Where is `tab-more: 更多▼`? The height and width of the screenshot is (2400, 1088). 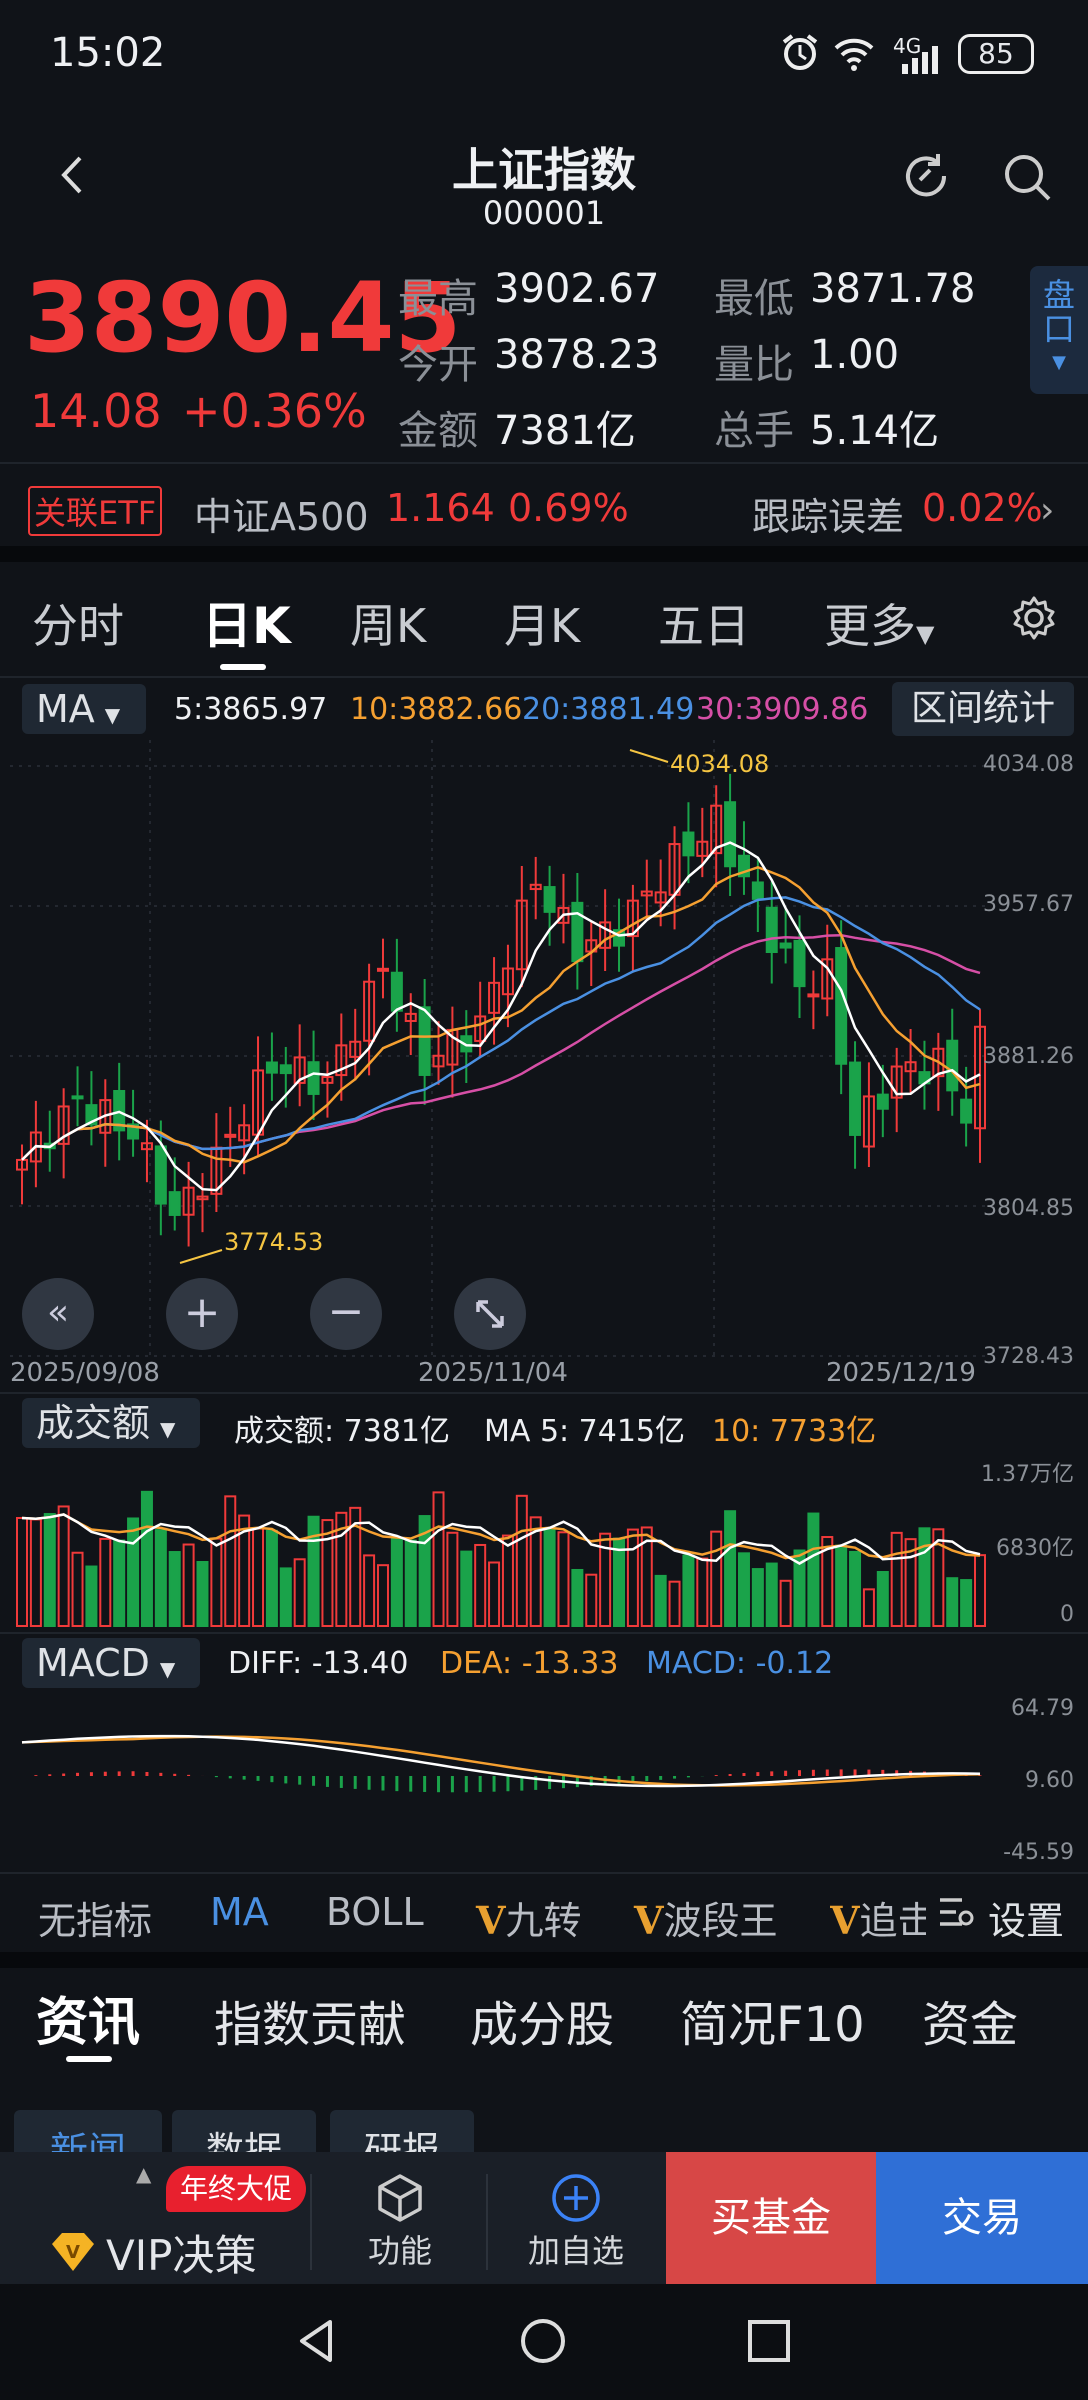 tab-more: 更多▼ is located at coordinates (879, 623).